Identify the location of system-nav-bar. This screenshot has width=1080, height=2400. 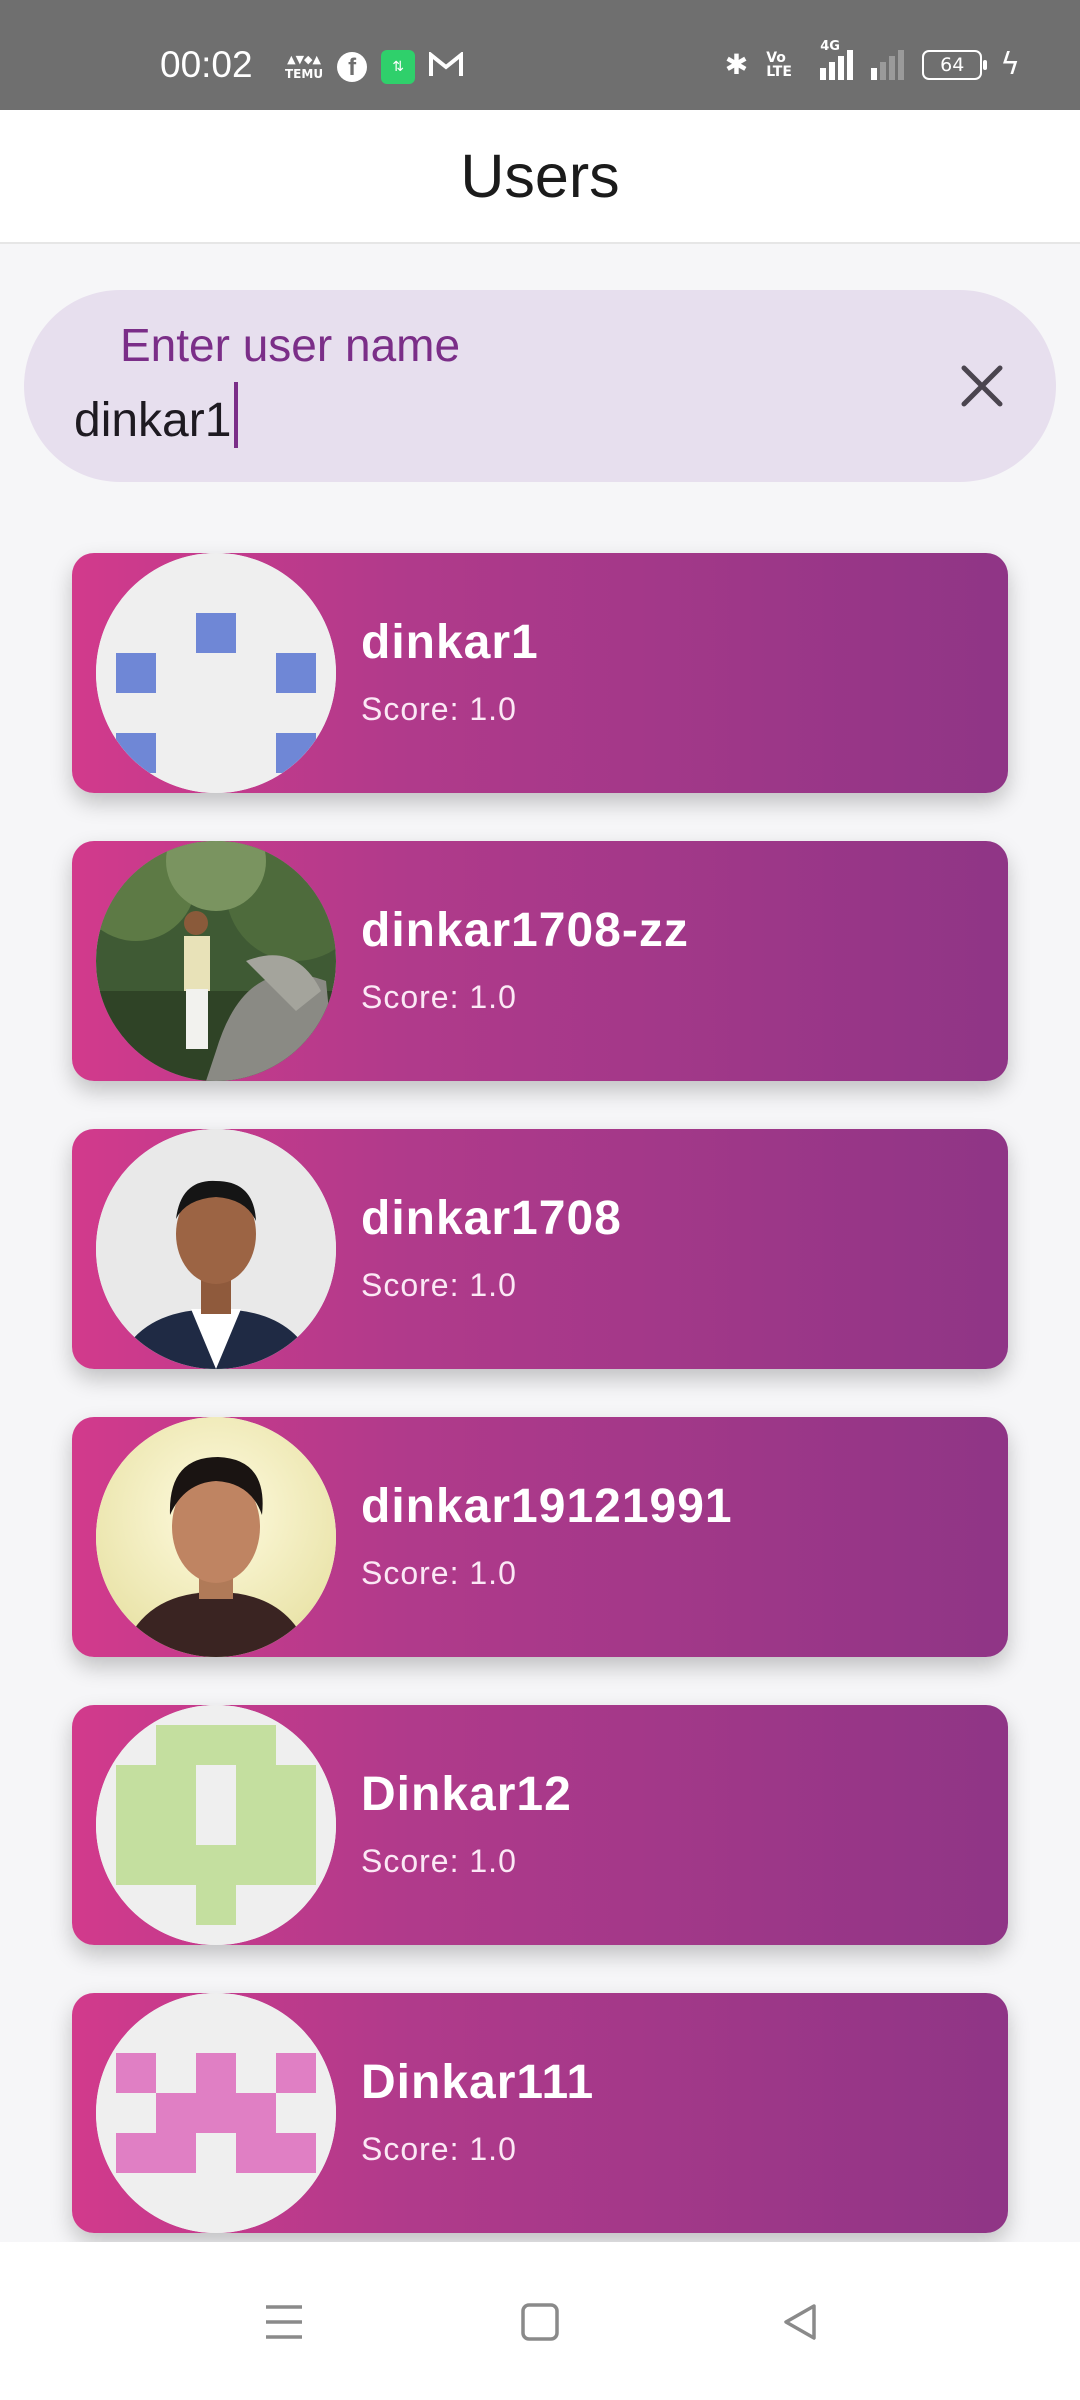
(540, 2321).